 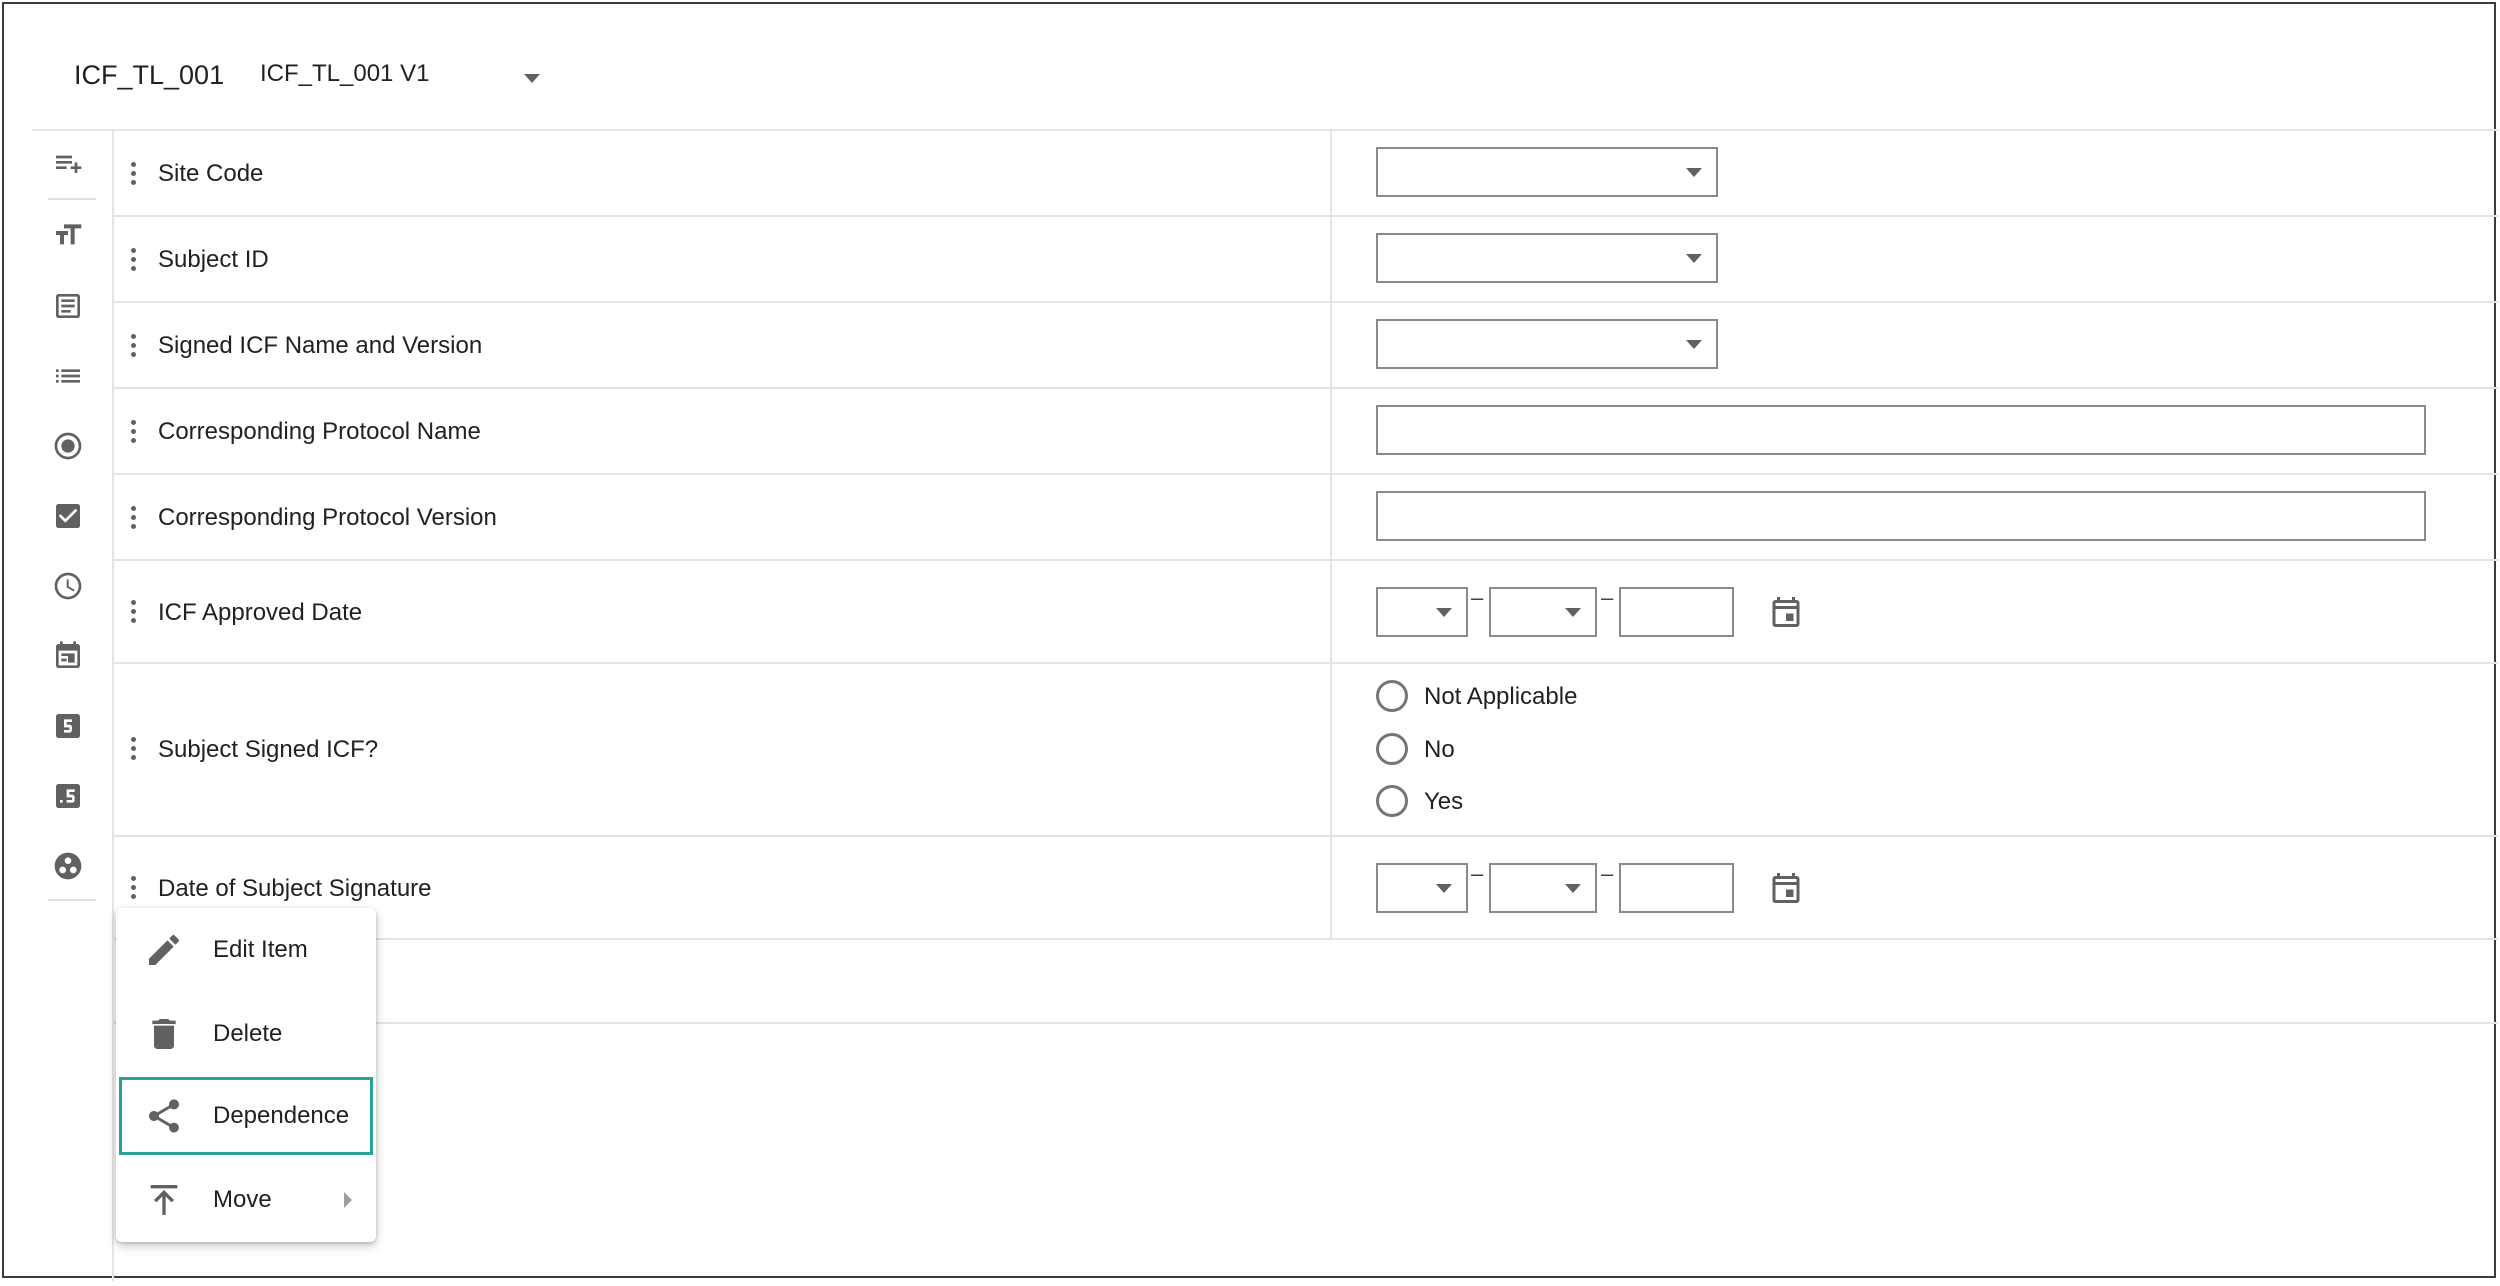 I want to click on form-row-protocol-version: Corresponding Protocol Version, so click(x=1306, y=518).